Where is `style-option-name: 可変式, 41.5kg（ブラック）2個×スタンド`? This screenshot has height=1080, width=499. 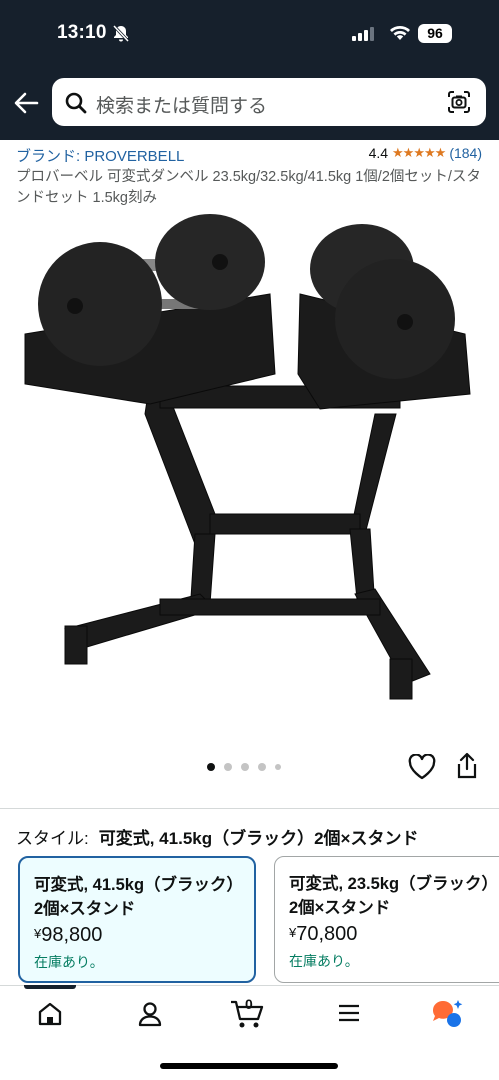 style-option-name: 可変式, 41.5kg（ブラック）2個×スタンド is located at coordinates (139, 897).